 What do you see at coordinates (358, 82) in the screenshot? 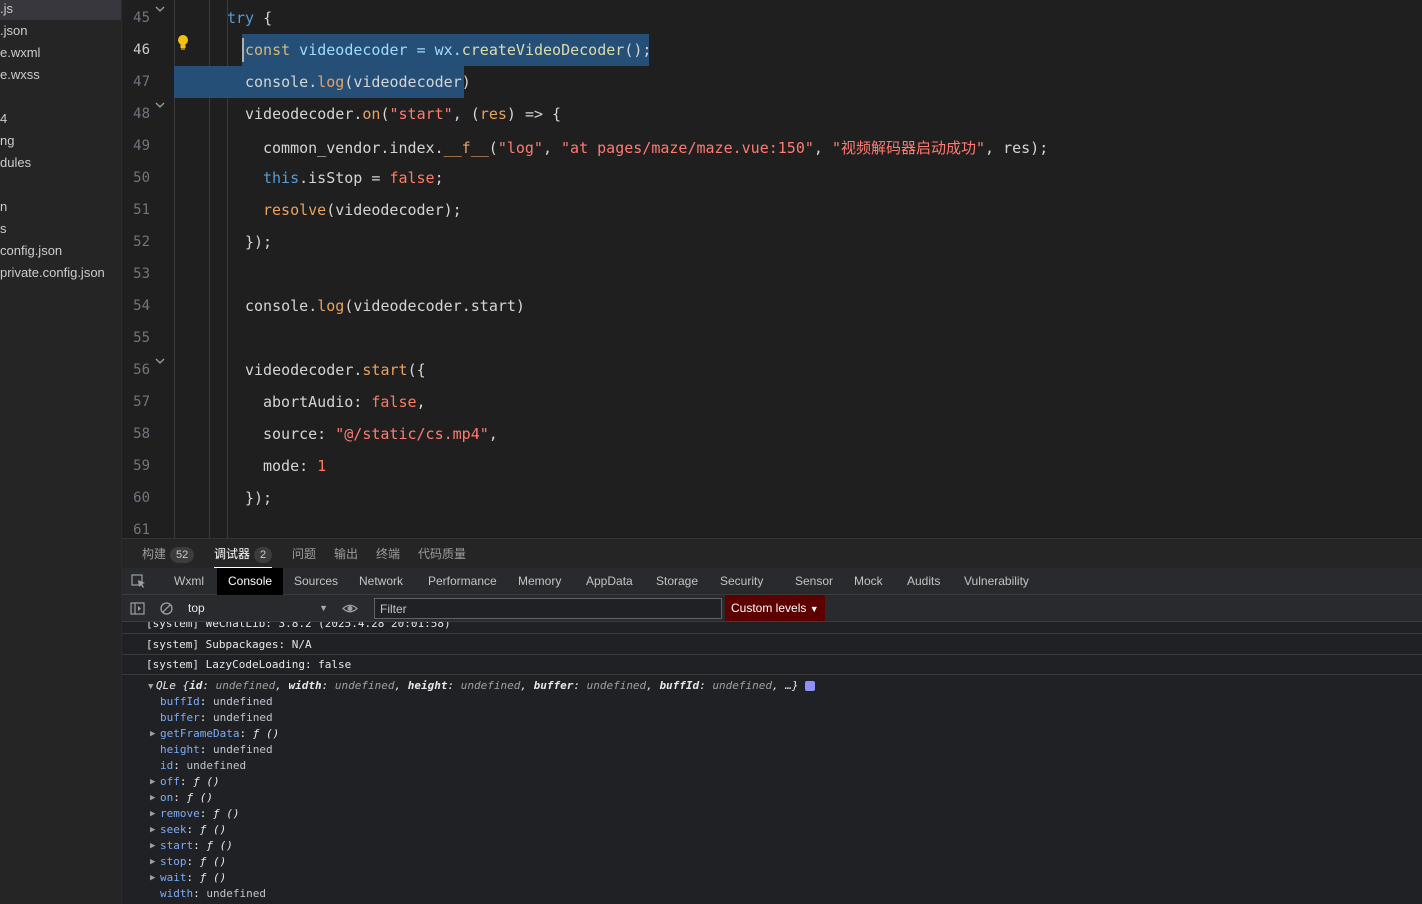
I see `code-text: console.log(videodecoder)` at bounding box center [358, 82].